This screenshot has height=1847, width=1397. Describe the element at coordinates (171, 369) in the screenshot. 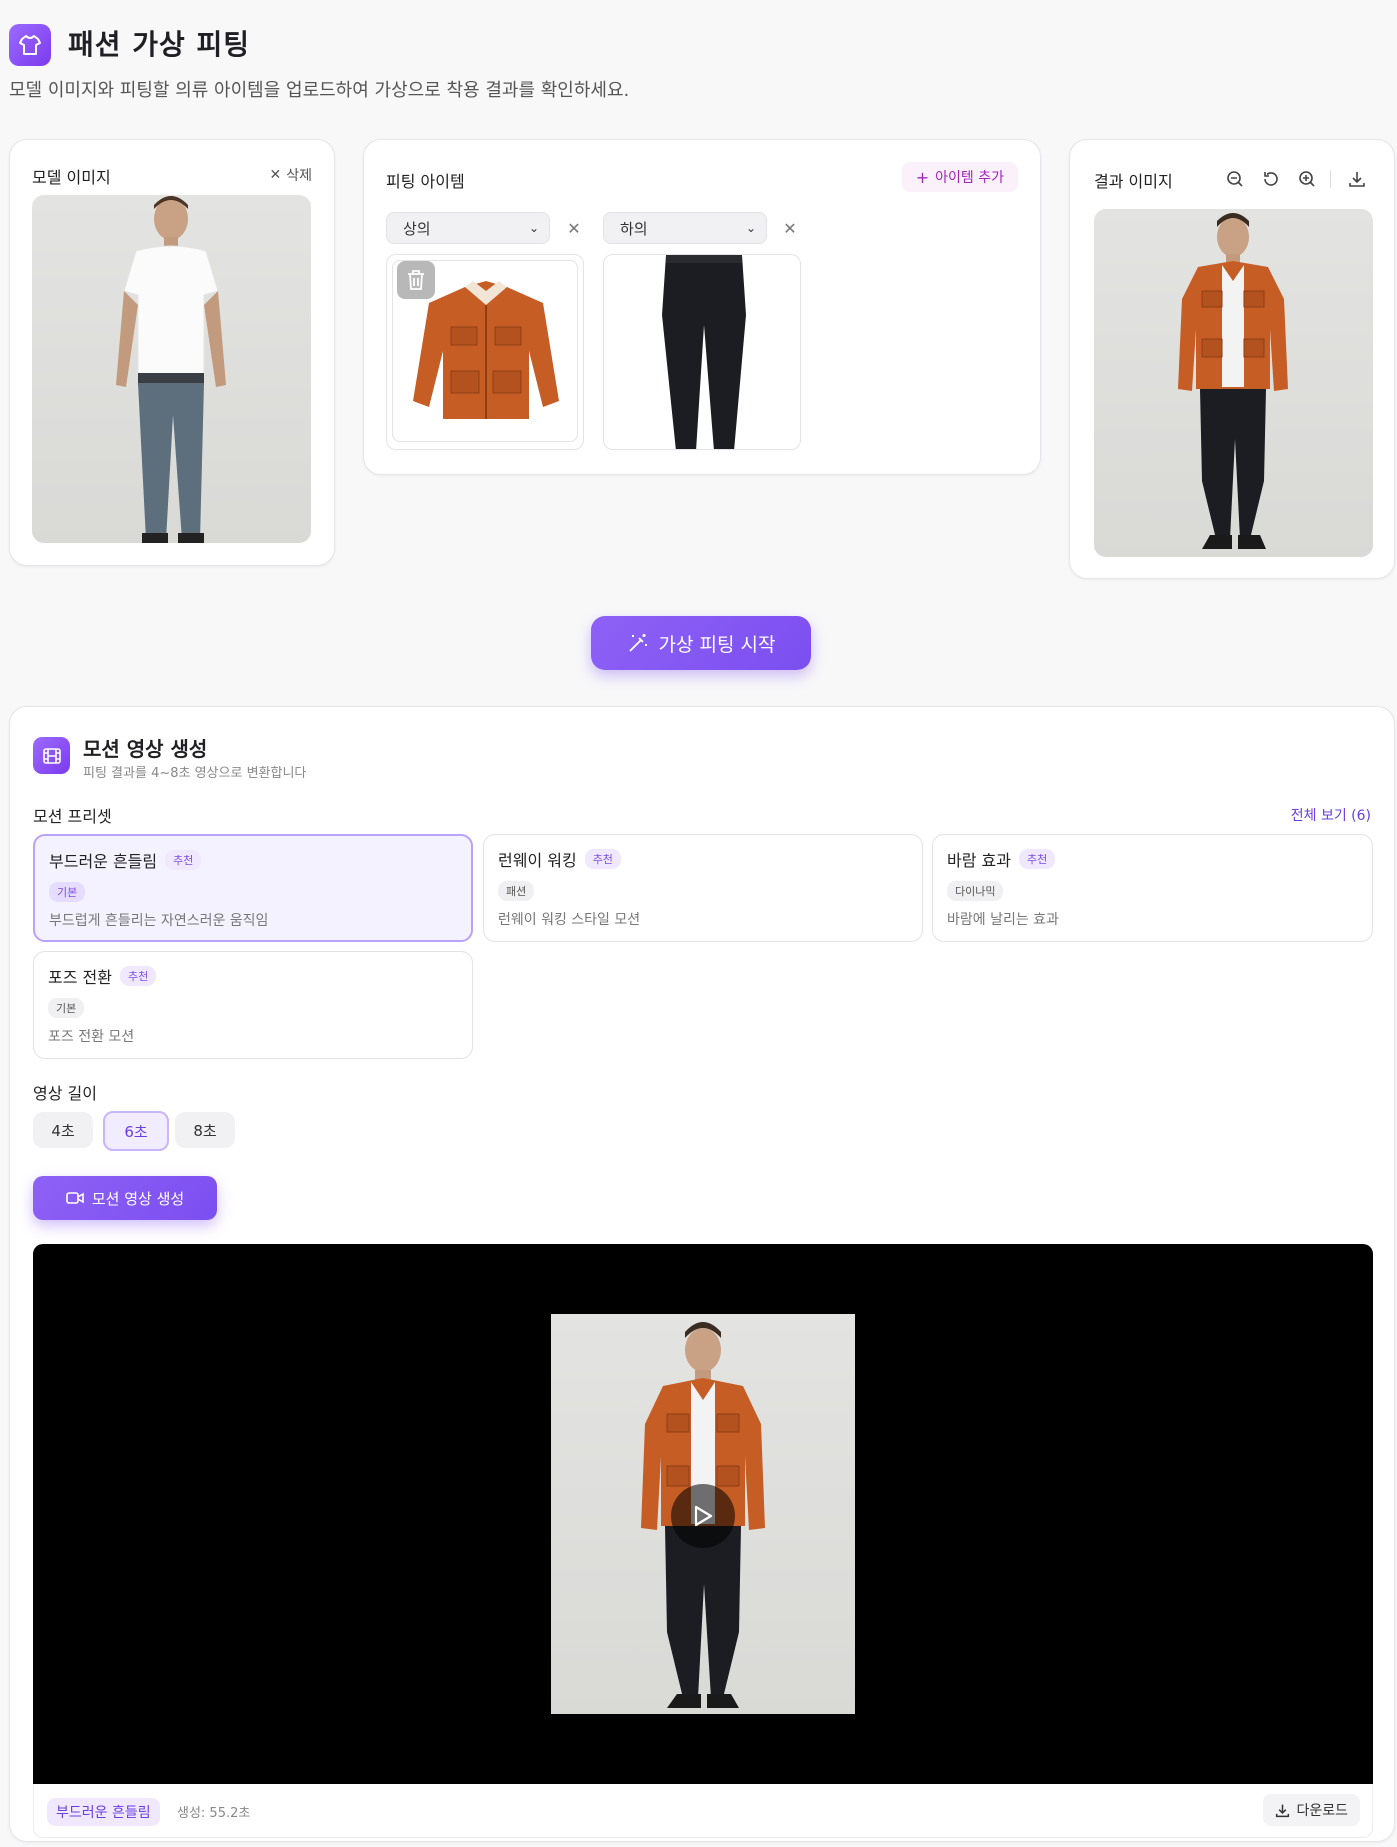

I see `model-photo` at that location.